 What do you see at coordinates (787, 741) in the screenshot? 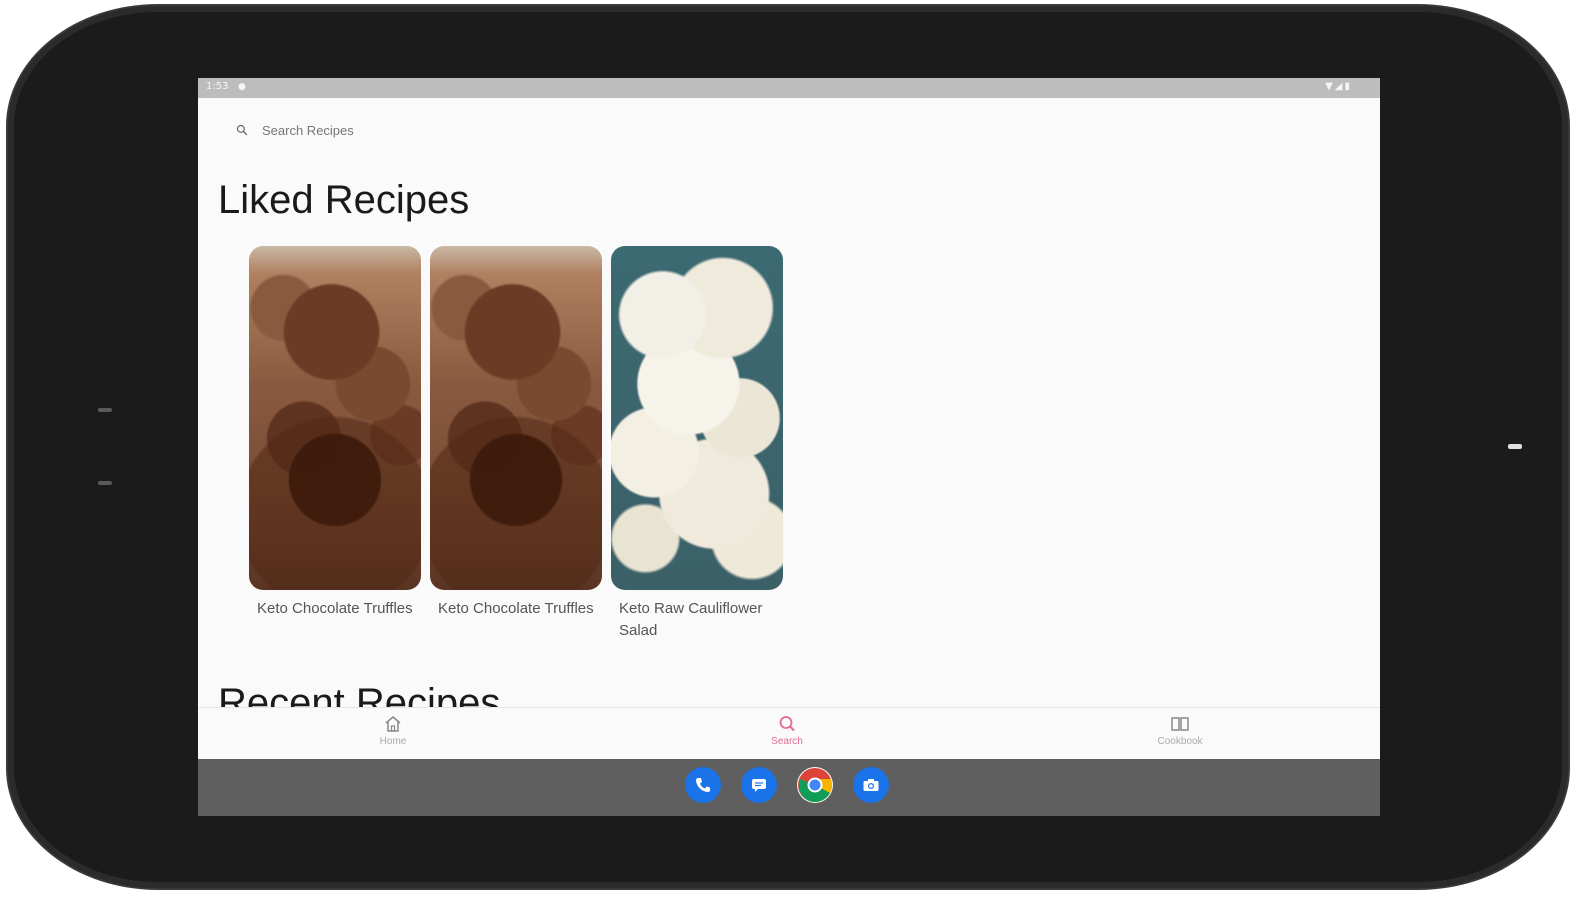
I see `nav-search-label: Search` at bounding box center [787, 741].